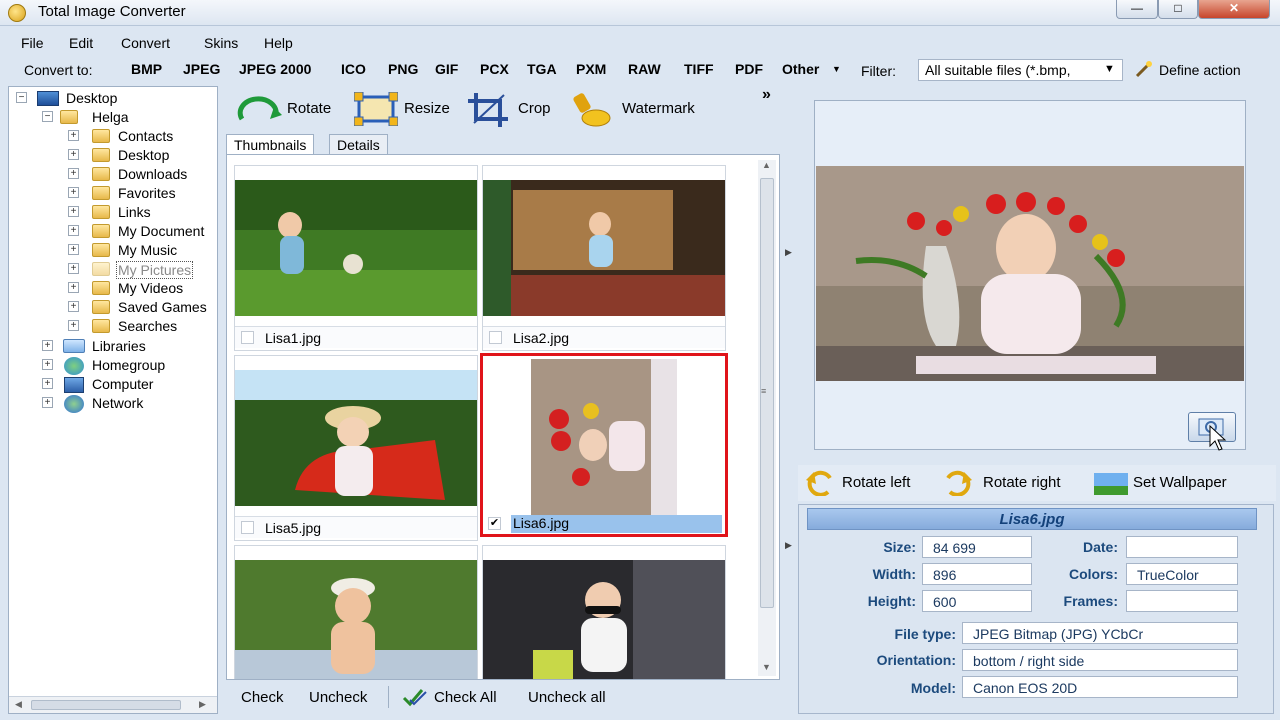 The image size is (1280, 720). I want to click on thumbnail-item: Lisa5.jpg, so click(356, 448).